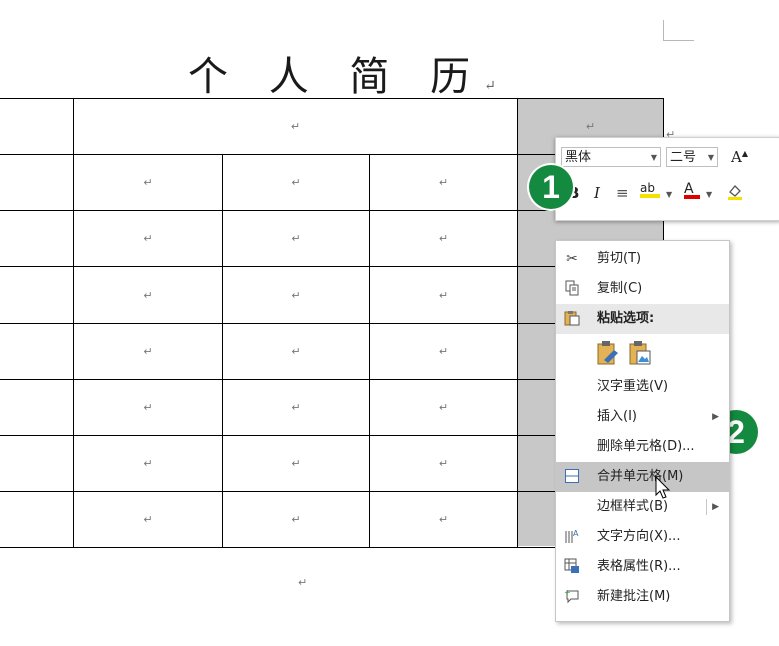 This screenshot has width=779, height=646. What do you see at coordinates (642, 477) in the screenshot?
I see `menu-item-merge-cells: 合并单元格(M)` at bounding box center [642, 477].